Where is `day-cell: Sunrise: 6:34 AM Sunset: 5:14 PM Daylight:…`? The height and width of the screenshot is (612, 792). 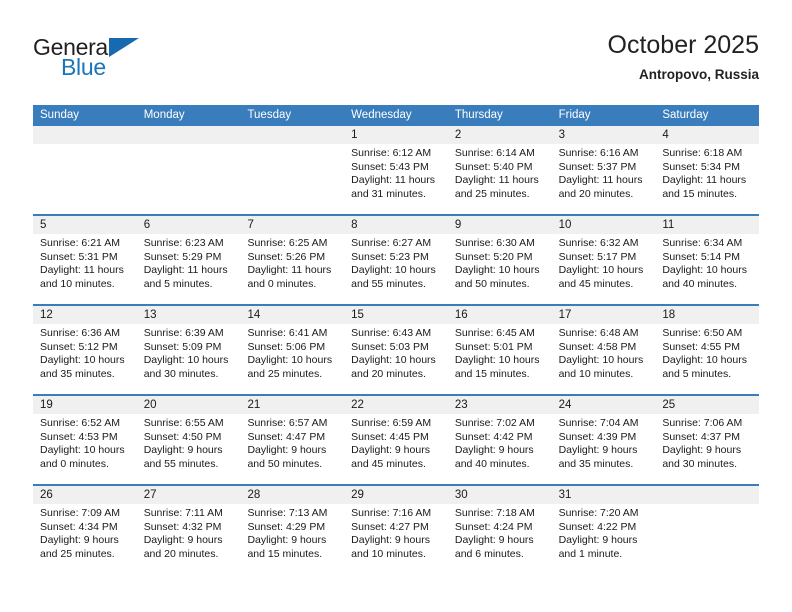
day-cell: Sunrise: 6:34 AM Sunset: 5:14 PM Daylight:… is located at coordinates (707, 269).